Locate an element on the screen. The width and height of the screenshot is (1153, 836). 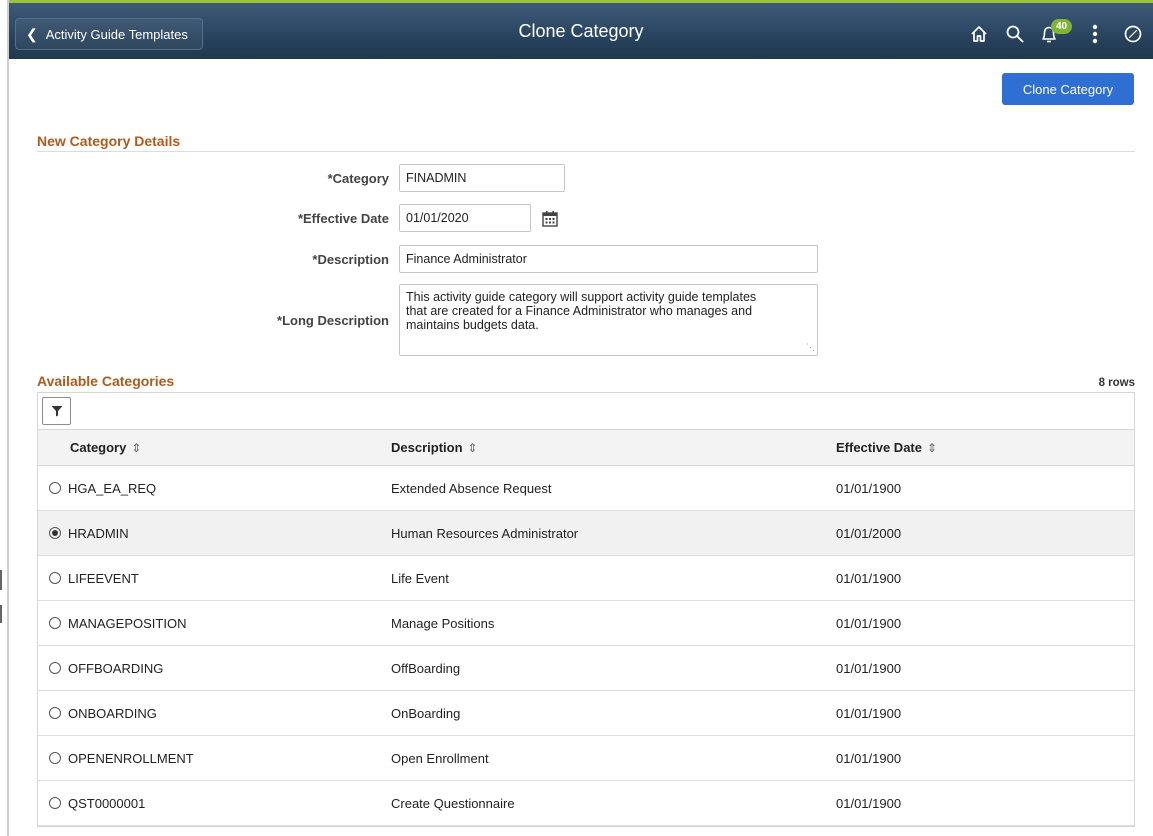
table-row: LIFEEVENT Life Event 01/01/1900 is located at coordinates (586, 578).